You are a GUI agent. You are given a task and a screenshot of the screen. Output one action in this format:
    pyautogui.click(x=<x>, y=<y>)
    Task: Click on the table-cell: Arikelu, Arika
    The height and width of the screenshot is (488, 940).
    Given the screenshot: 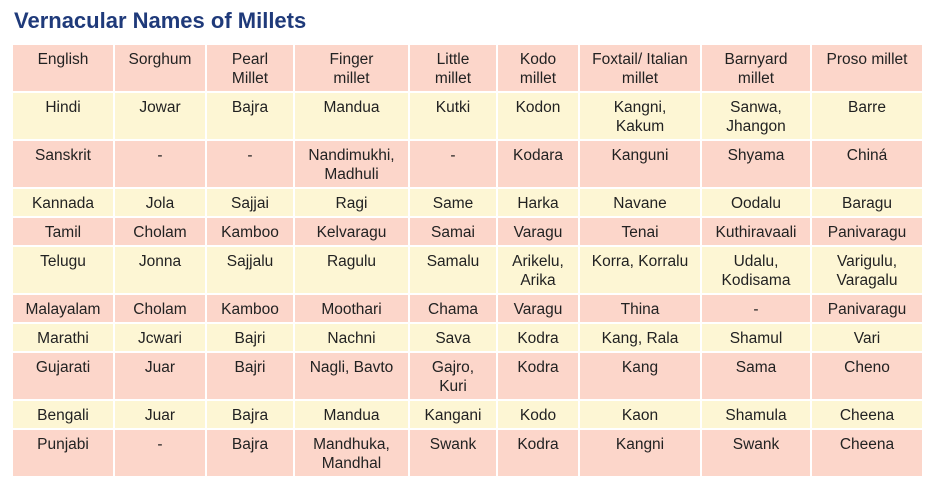 What is the action you would take?
    pyautogui.click(x=539, y=271)
    